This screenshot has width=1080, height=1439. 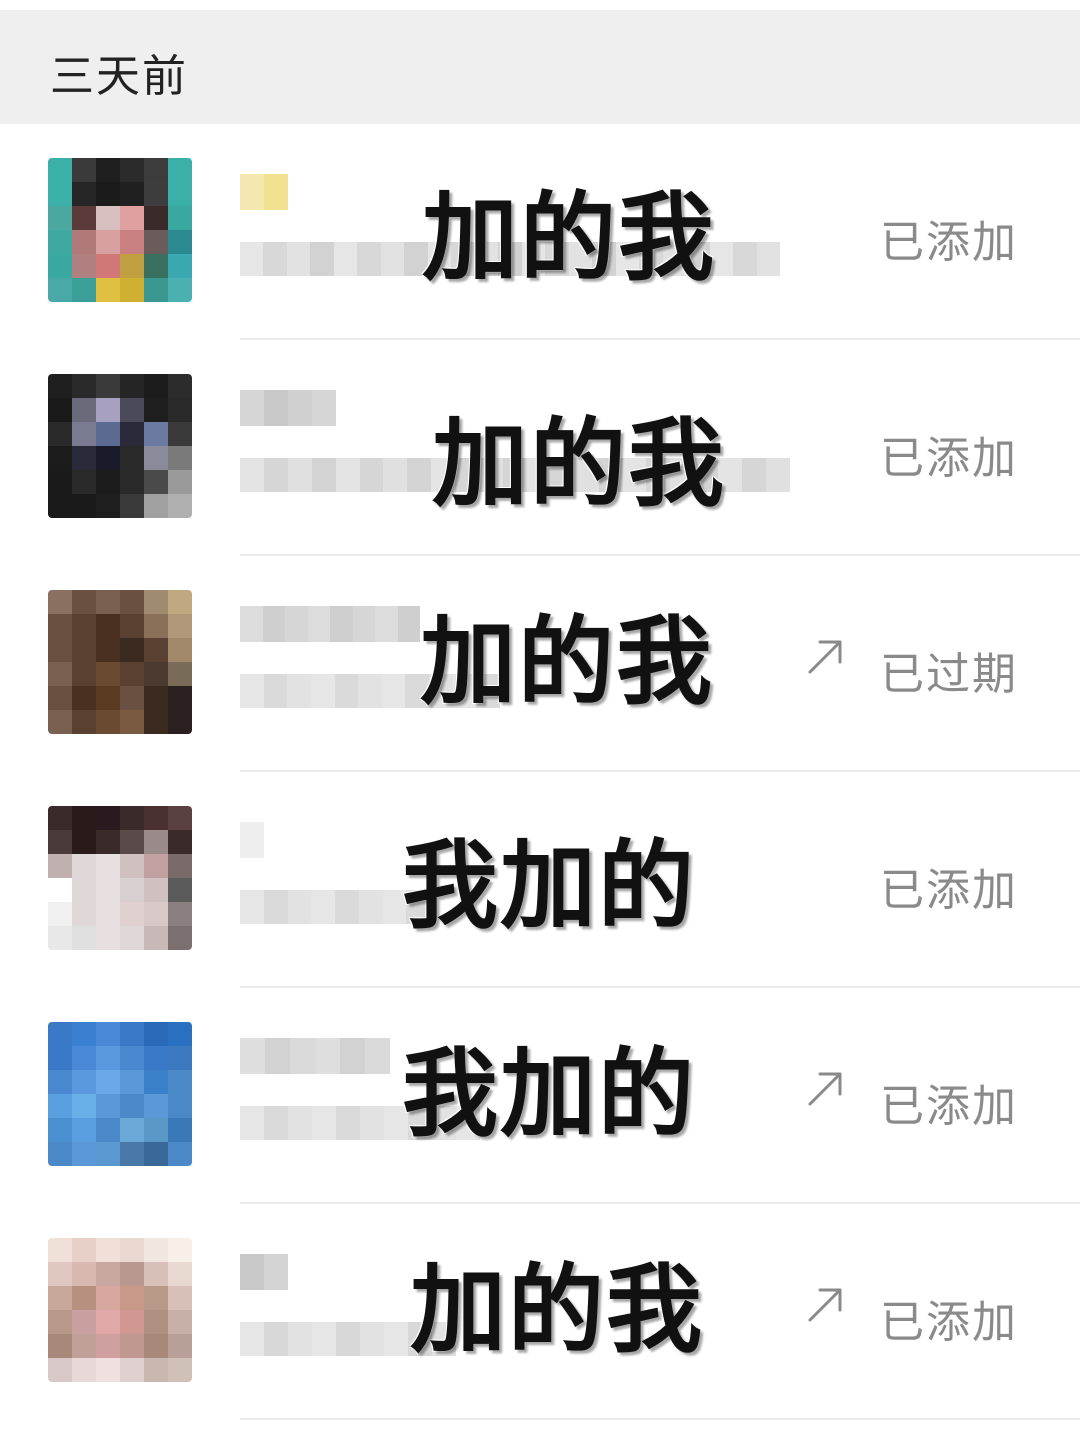 What do you see at coordinates (119, 76) in the screenshot?
I see `section-title: 三天前` at bounding box center [119, 76].